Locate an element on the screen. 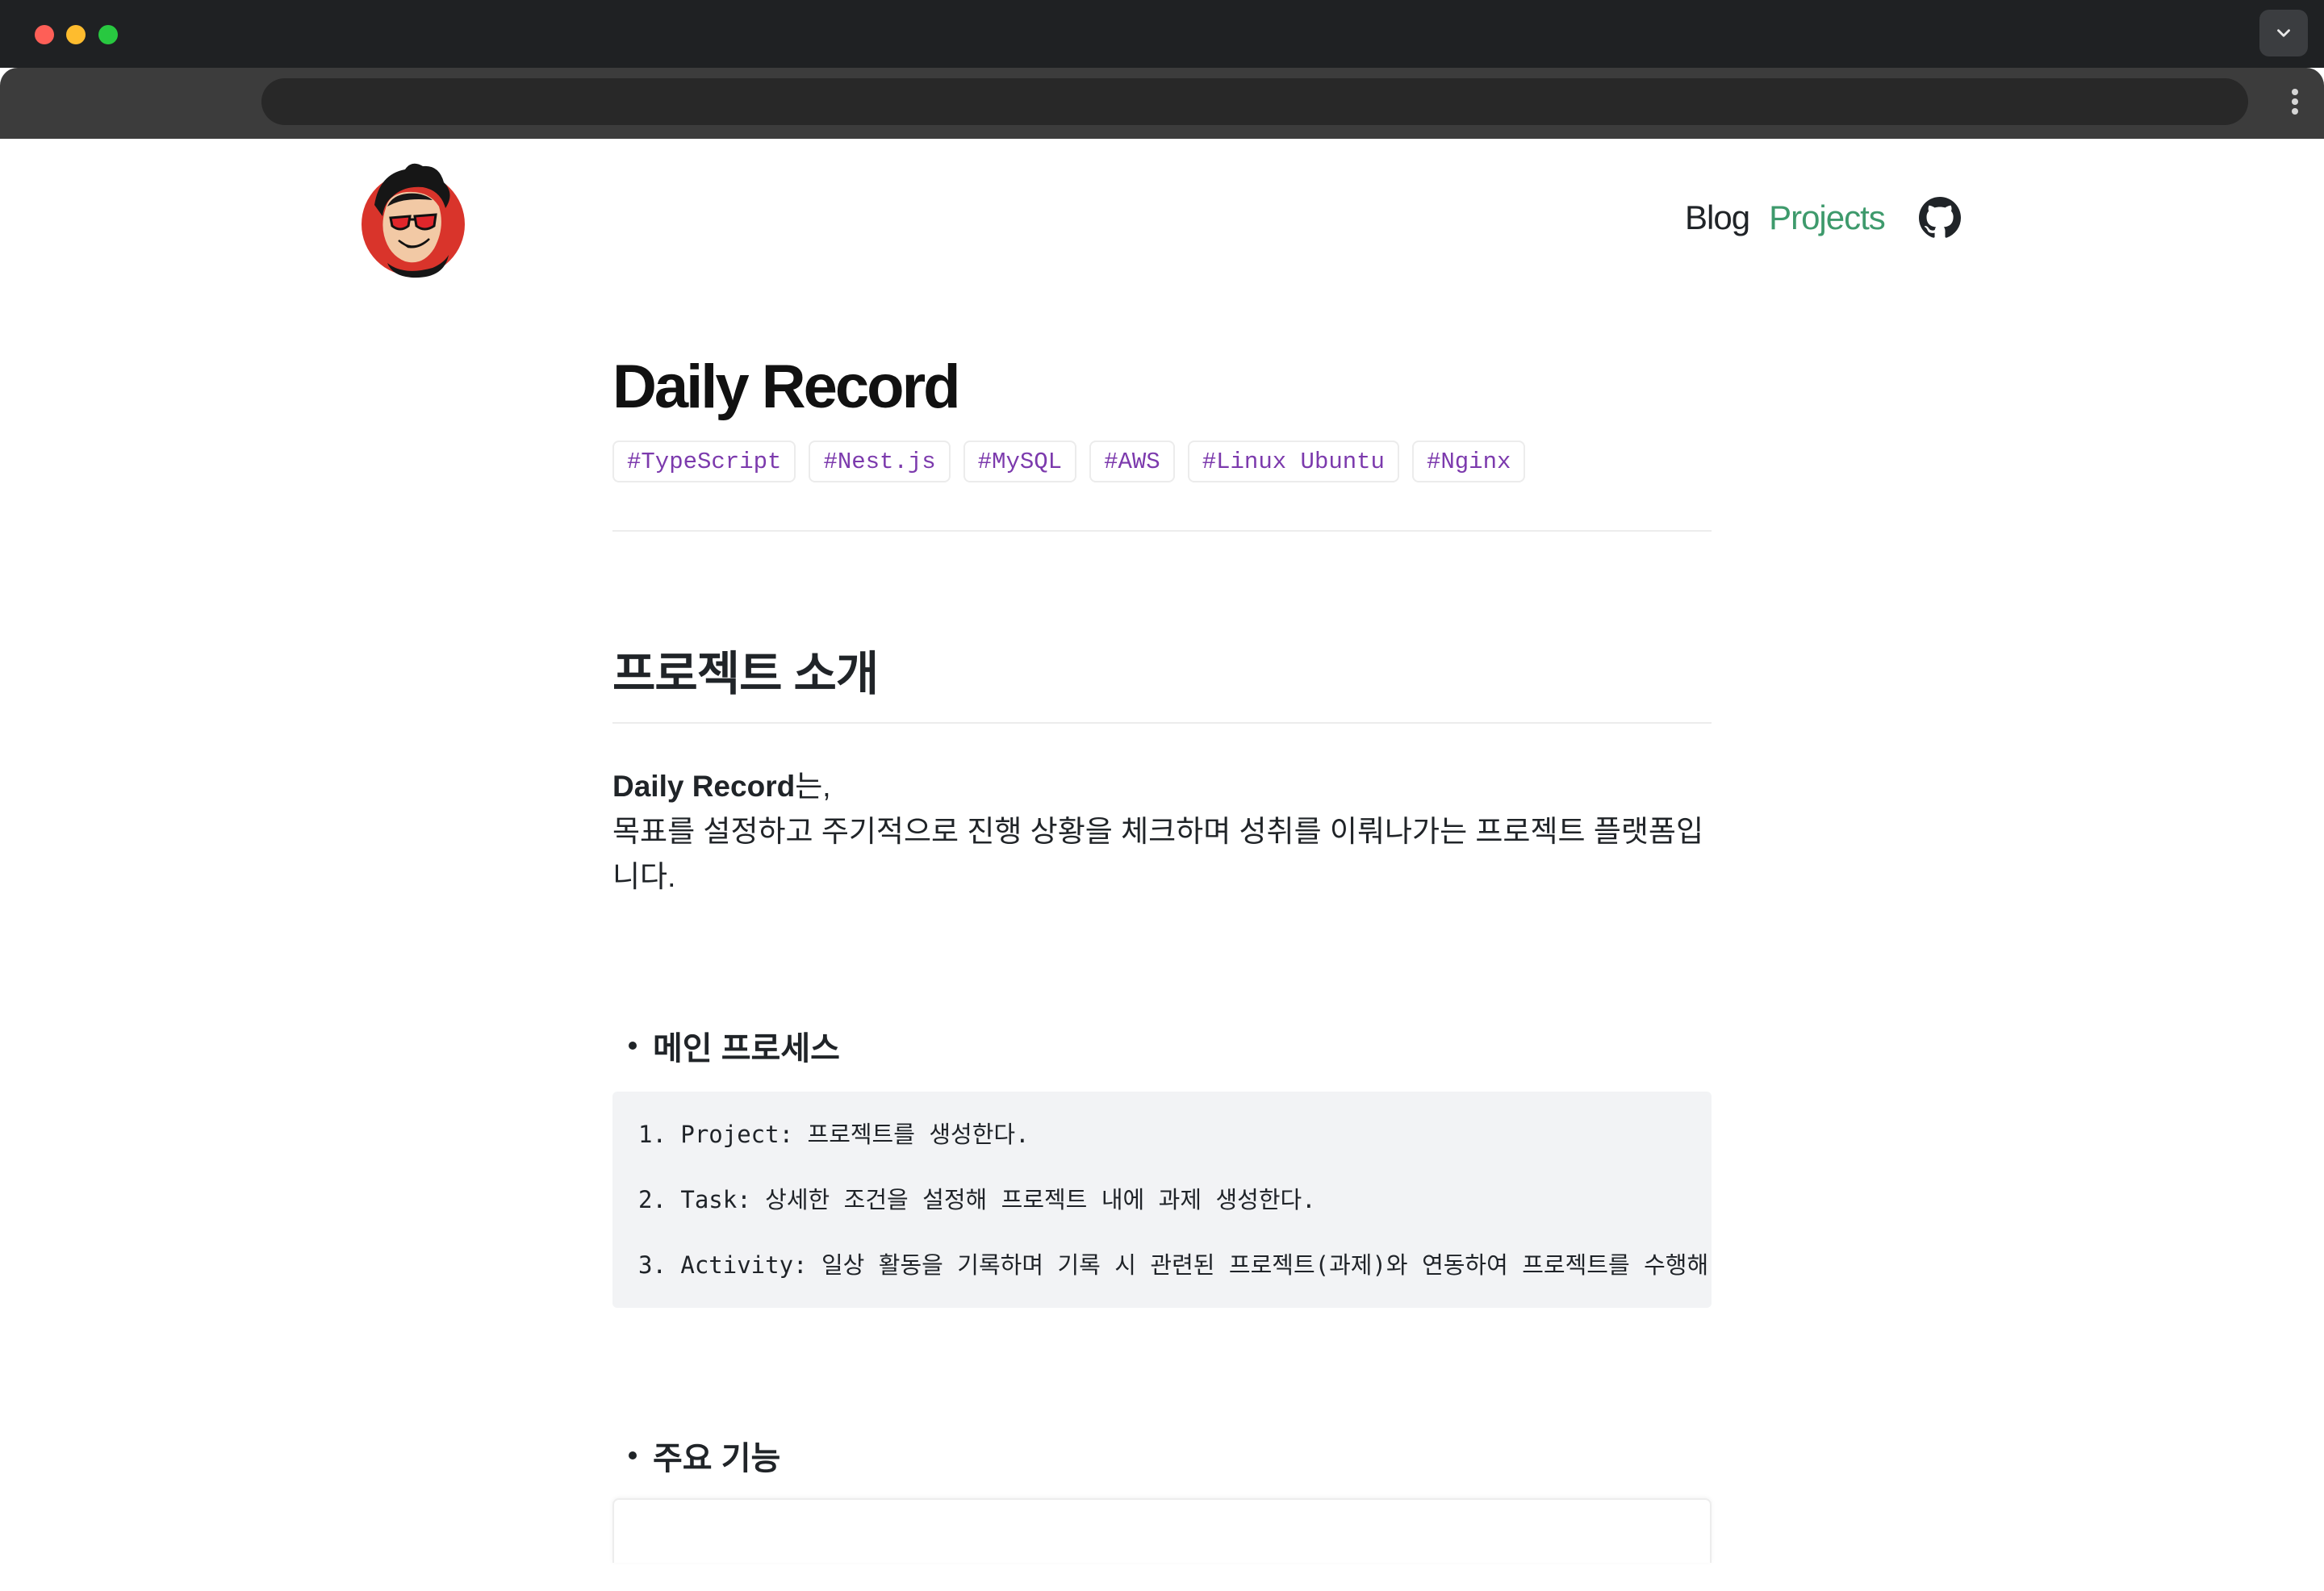  avatar-home-link is located at coordinates (411, 219).